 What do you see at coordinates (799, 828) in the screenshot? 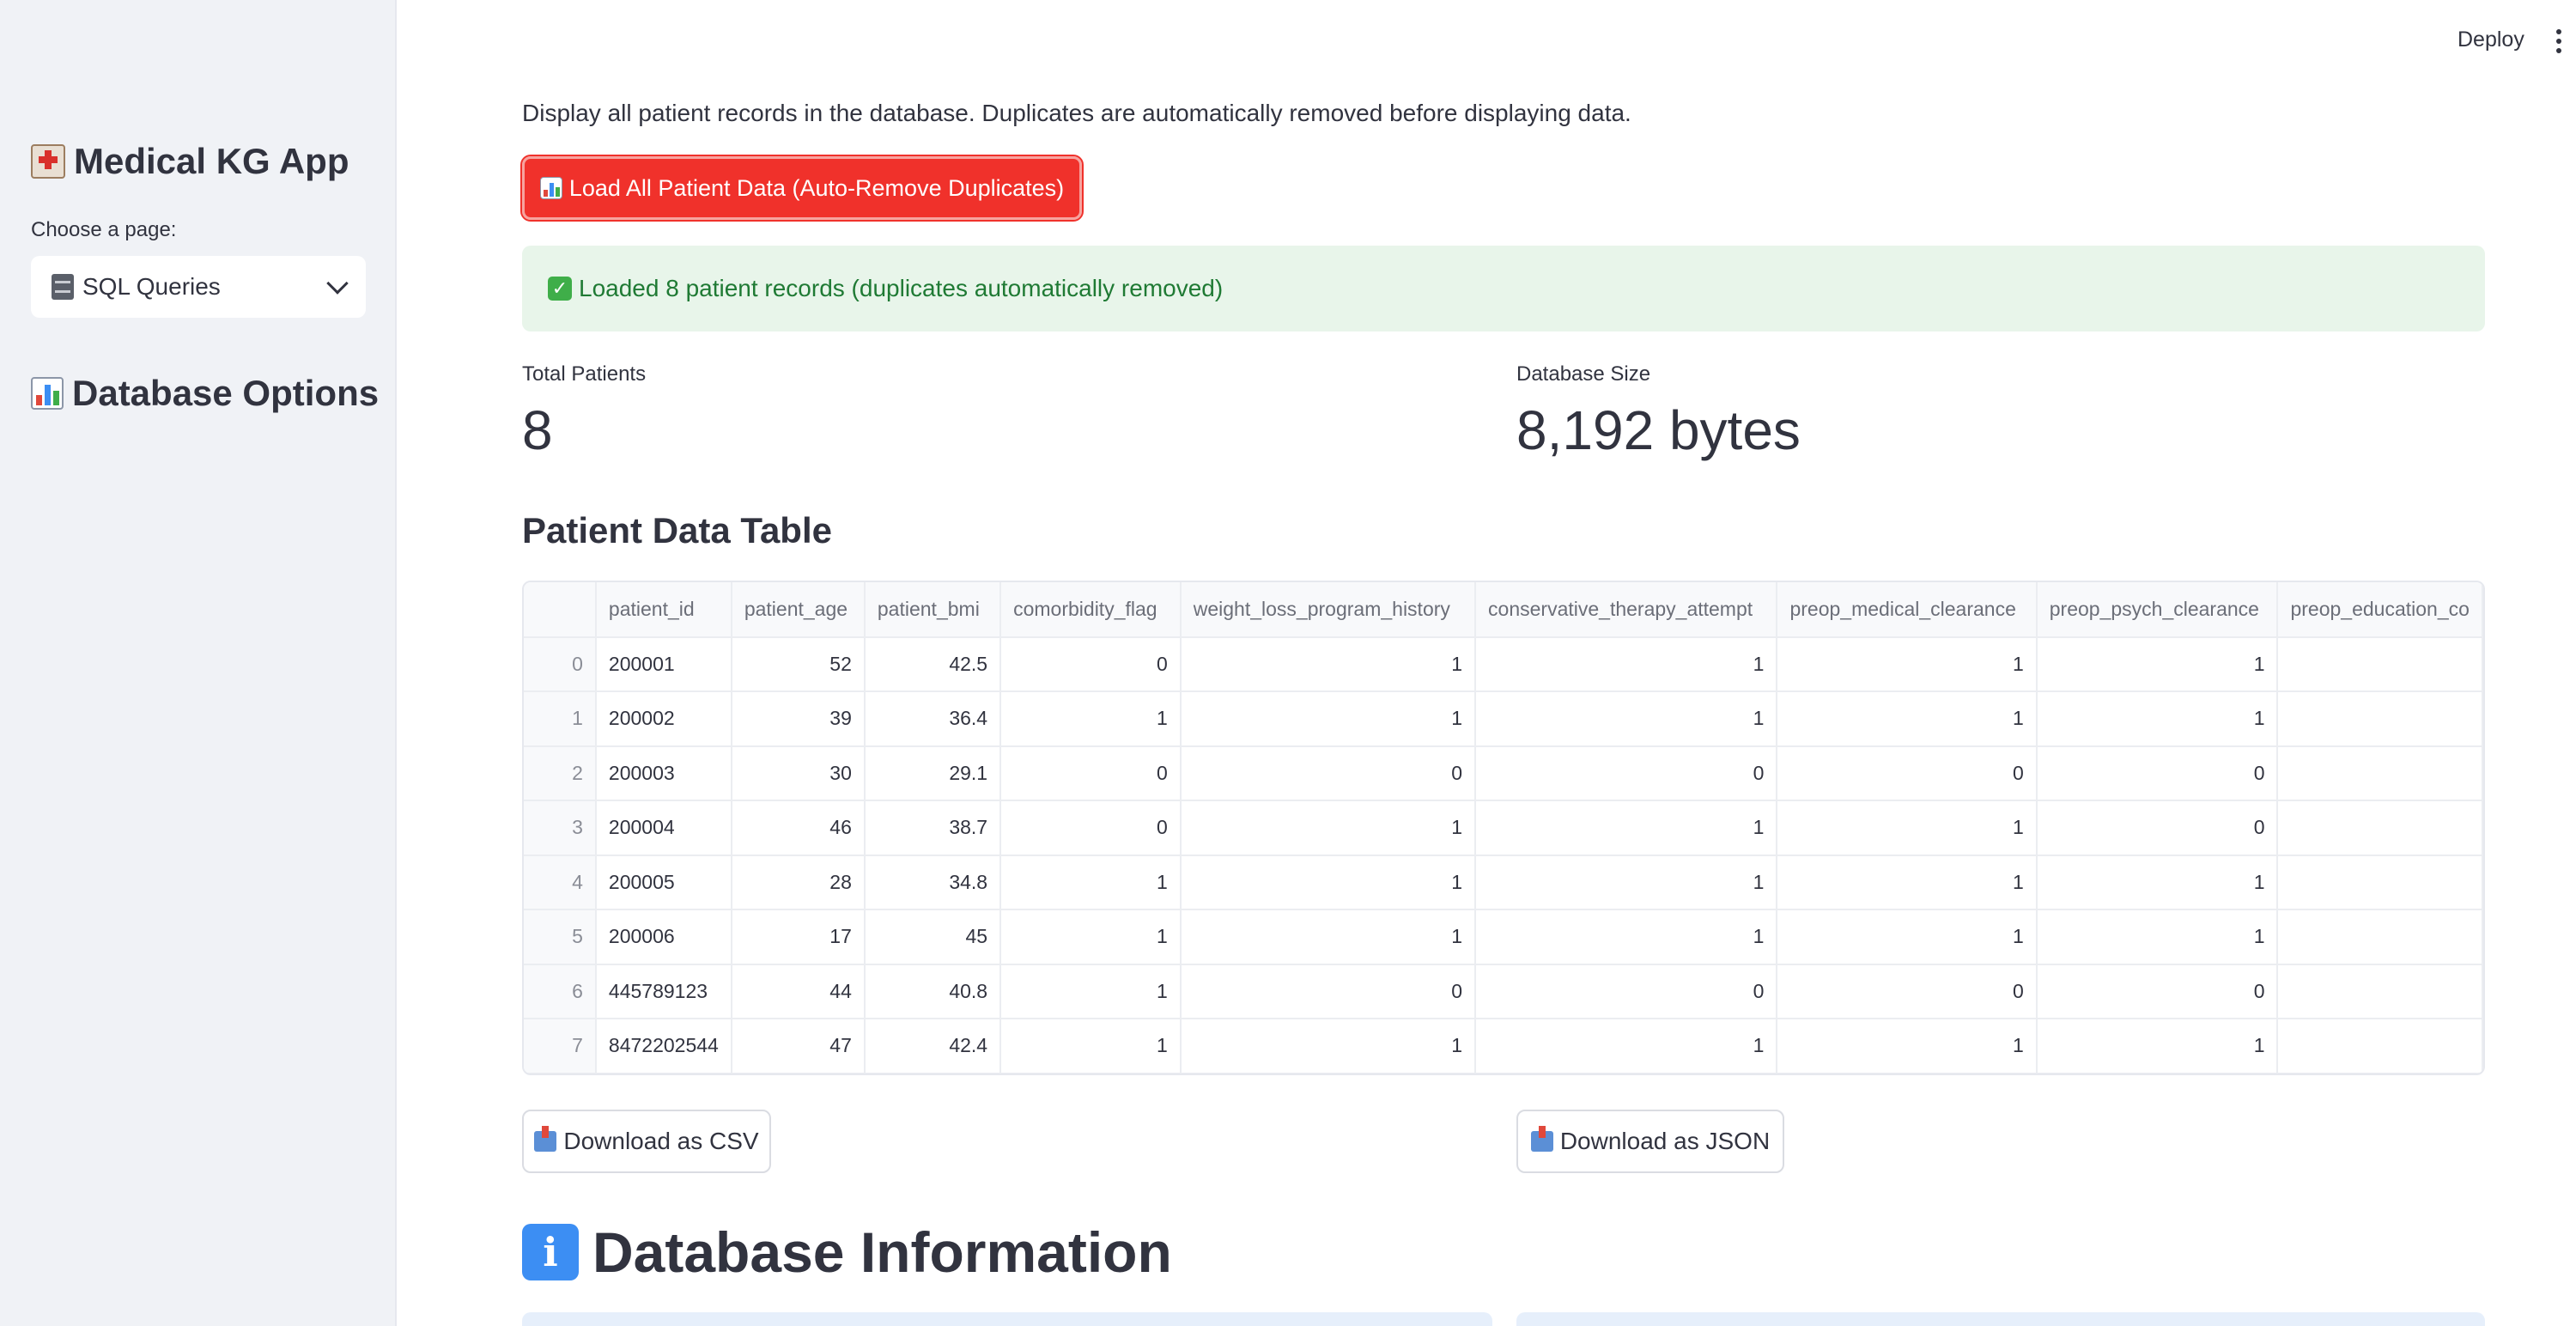
I see `table-cell: 46` at bounding box center [799, 828].